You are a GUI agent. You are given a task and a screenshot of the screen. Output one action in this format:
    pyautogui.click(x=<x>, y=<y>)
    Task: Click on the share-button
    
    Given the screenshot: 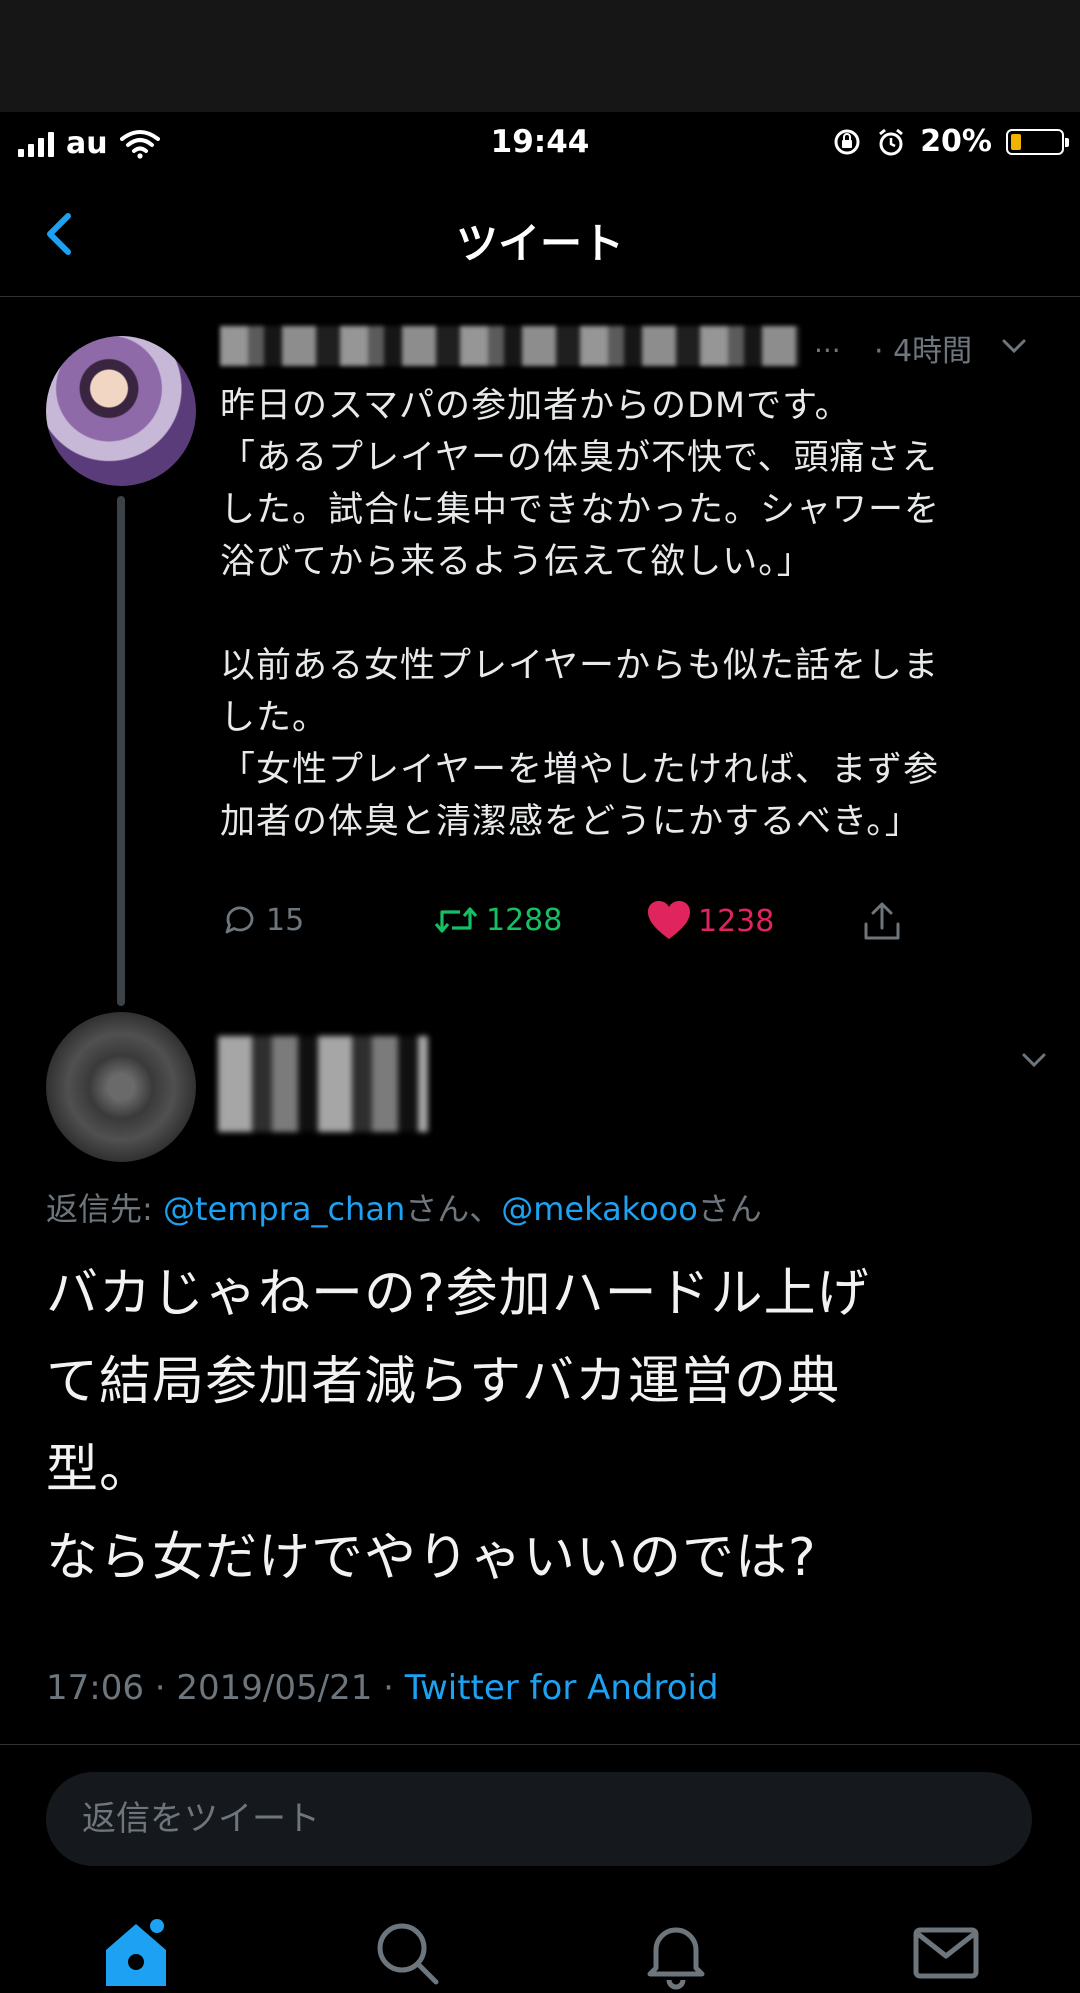 What is the action you would take?
    pyautogui.click(x=882, y=922)
    